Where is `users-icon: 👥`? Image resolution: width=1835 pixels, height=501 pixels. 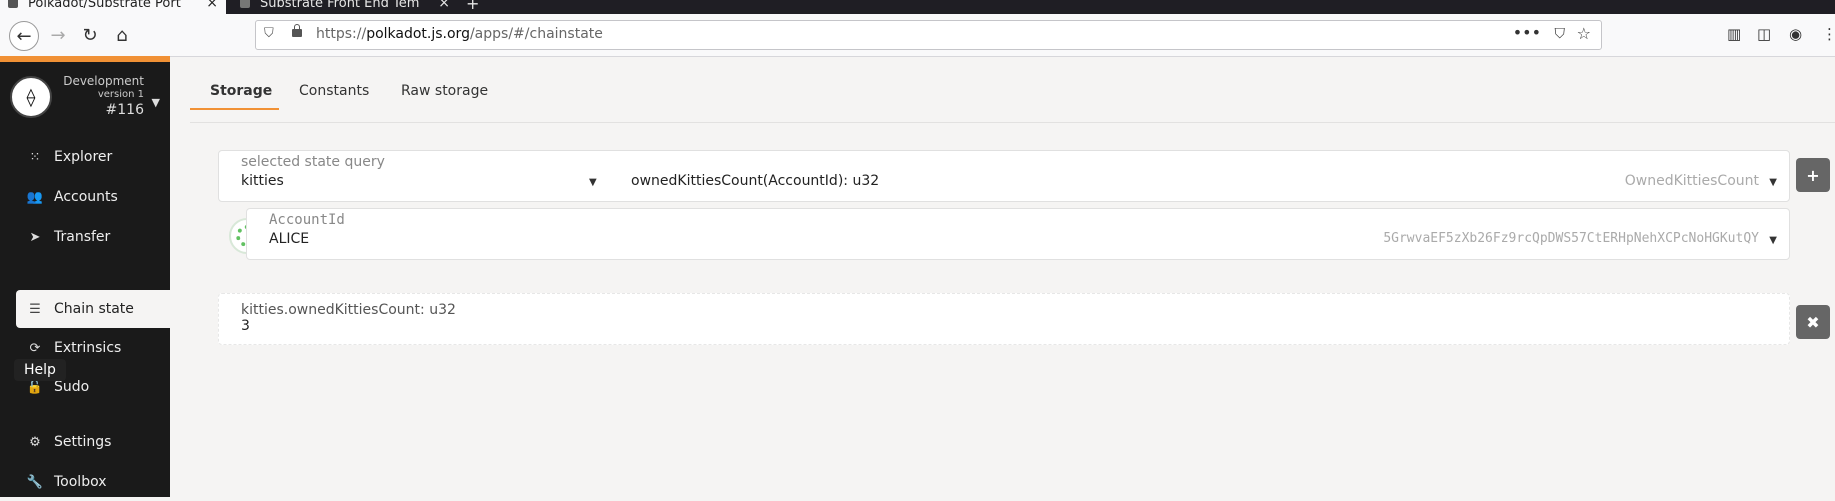 users-icon: 👥 is located at coordinates (35, 197).